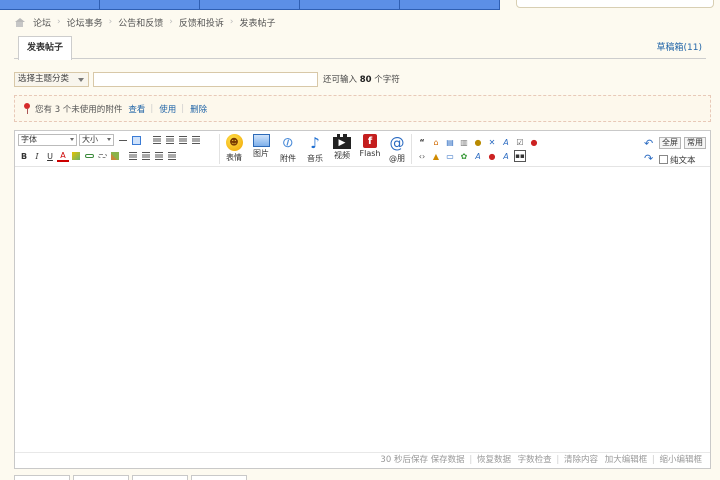 This screenshot has height=480, width=720. What do you see at coordinates (115, 156) in the screenshot?
I see `clear-format-icon` at bounding box center [115, 156].